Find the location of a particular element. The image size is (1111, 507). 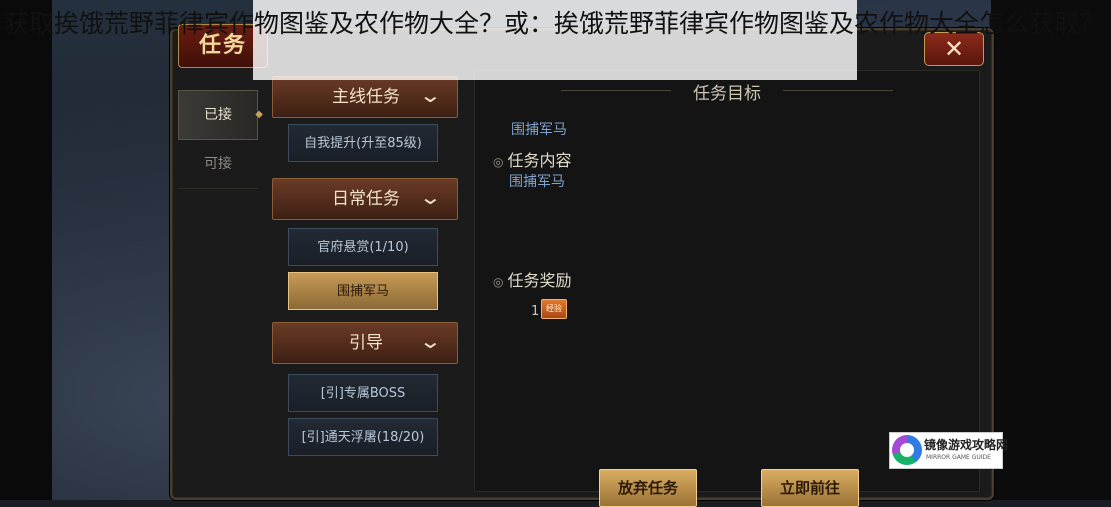

tab-accepted: 已接 is located at coordinates (220, 115).